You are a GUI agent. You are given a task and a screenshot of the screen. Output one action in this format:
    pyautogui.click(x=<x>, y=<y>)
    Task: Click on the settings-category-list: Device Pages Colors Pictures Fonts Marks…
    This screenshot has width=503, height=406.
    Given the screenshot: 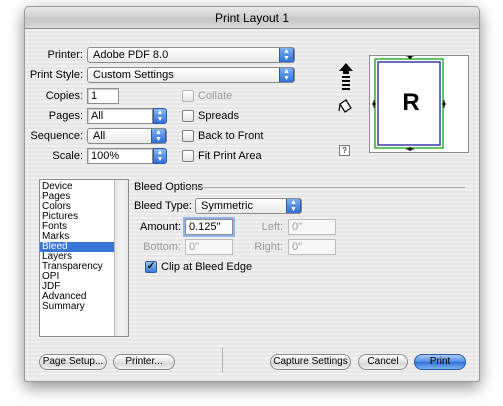 What is the action you would take?
    pyautogui.click(x=84, y=258)
    